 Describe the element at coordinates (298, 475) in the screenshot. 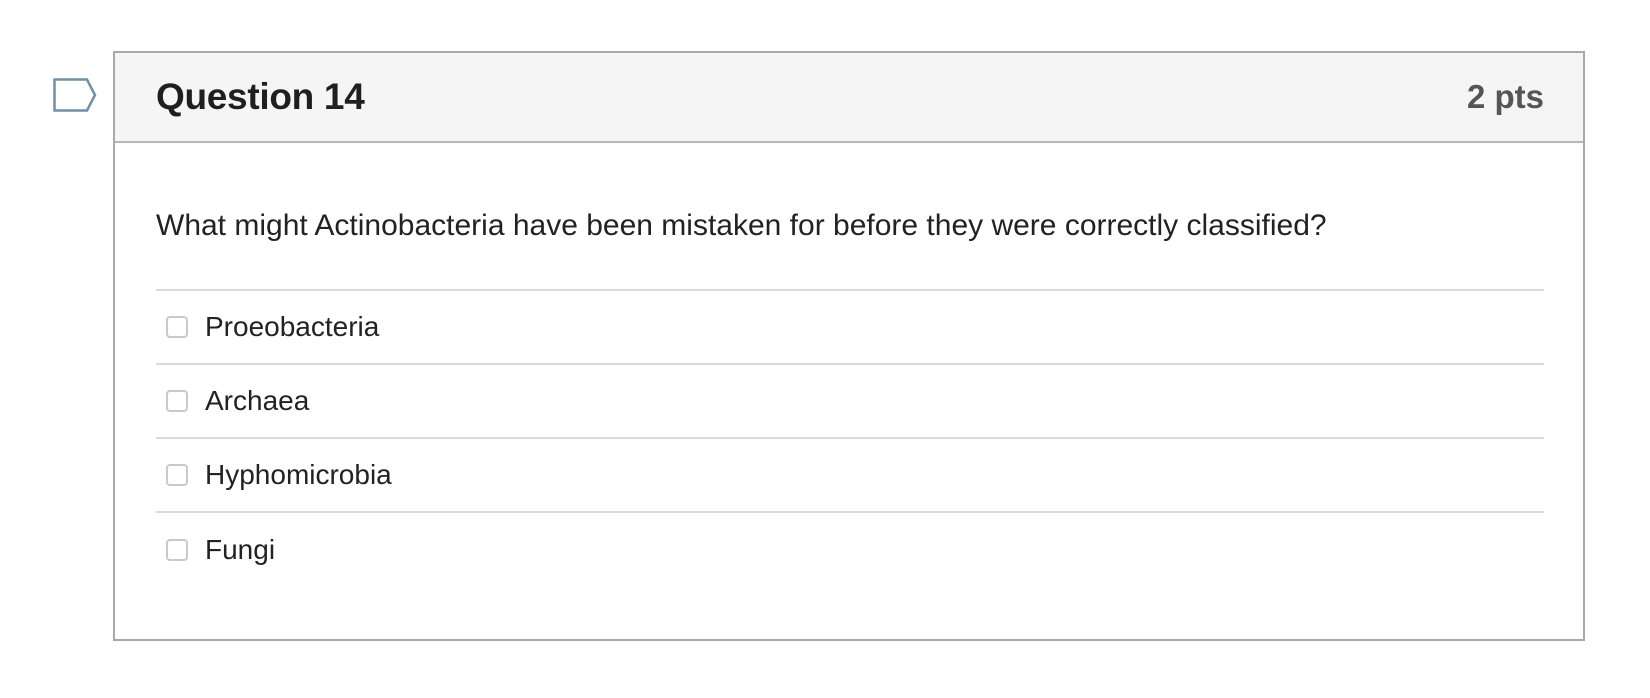

I see `answer-label: Hyphomicrobia` at that location.